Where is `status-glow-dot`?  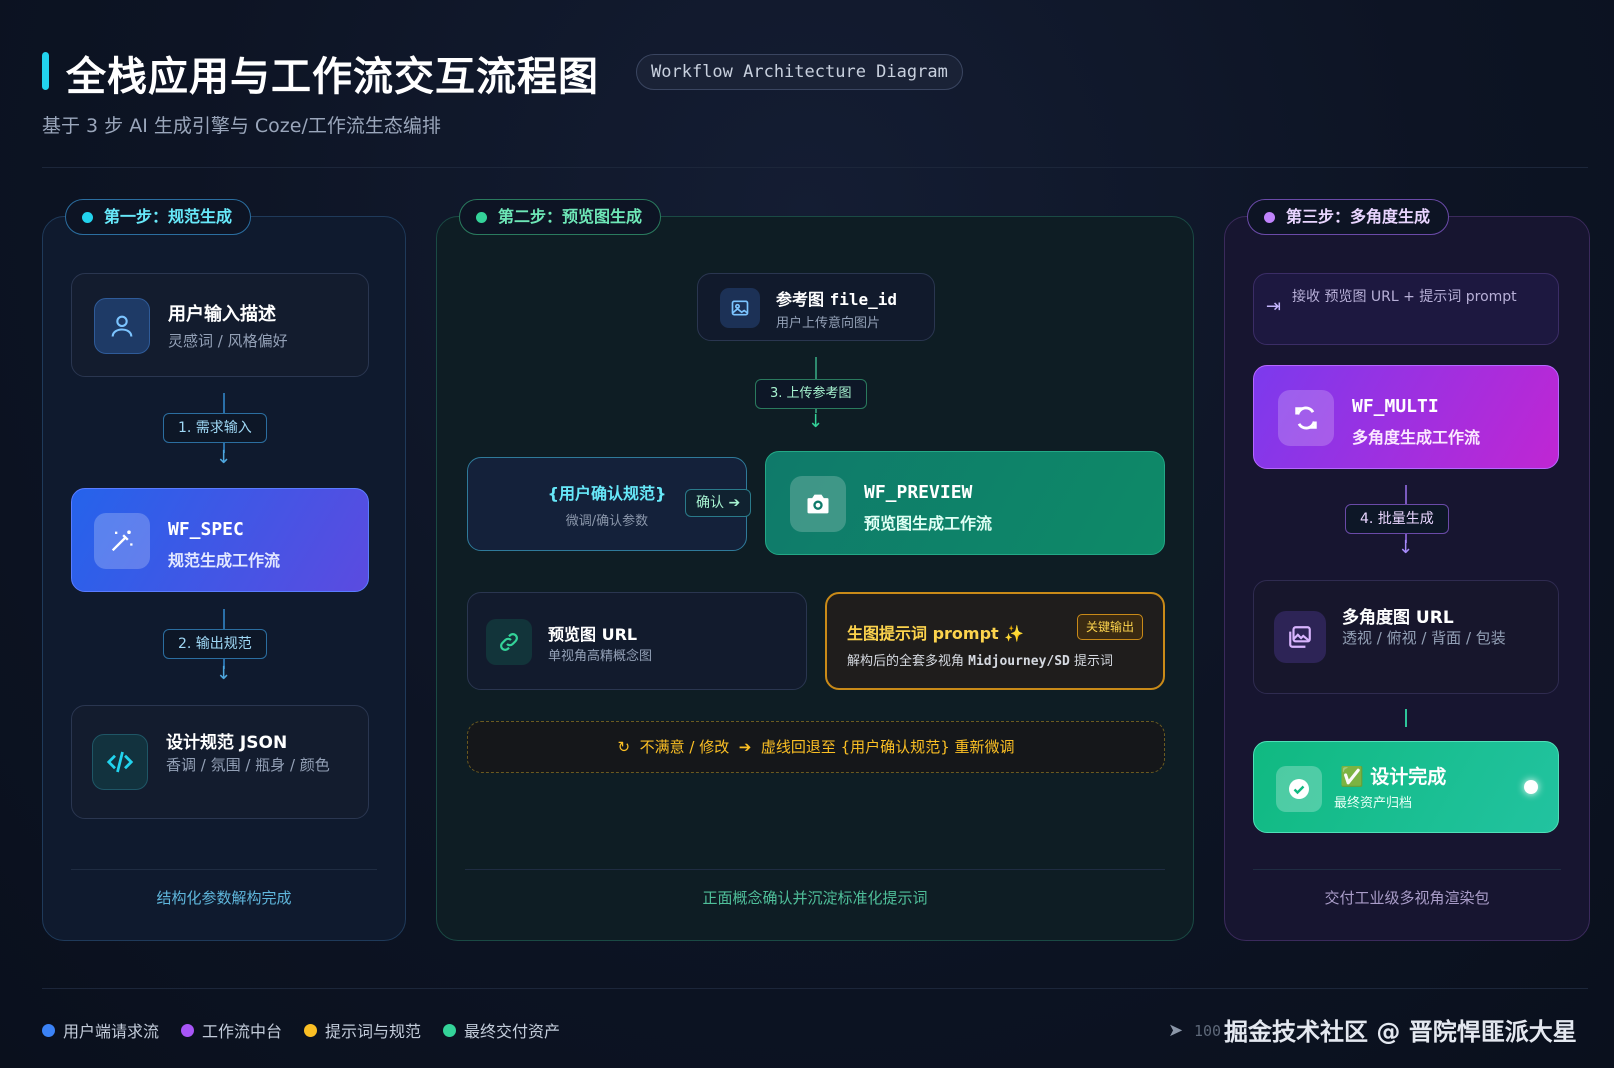 status-glow-dot is located at coordinates (1531, 787).